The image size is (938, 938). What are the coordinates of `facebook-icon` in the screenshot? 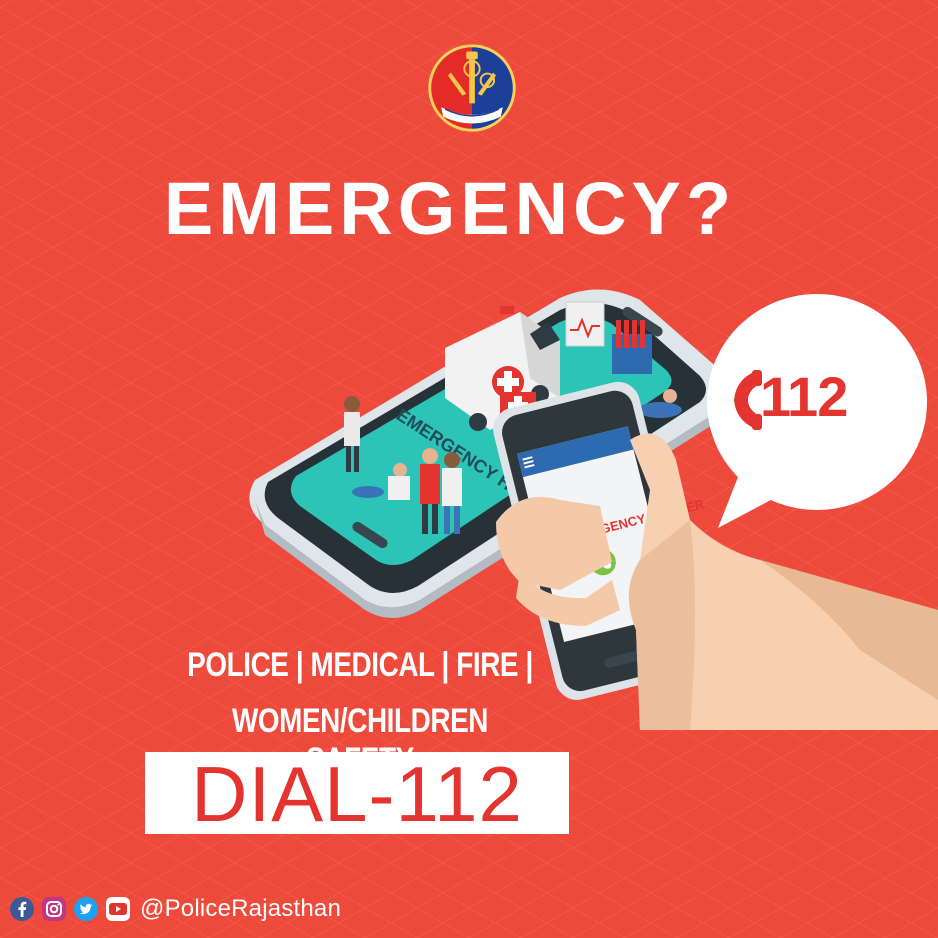 It's located at (22, 909).